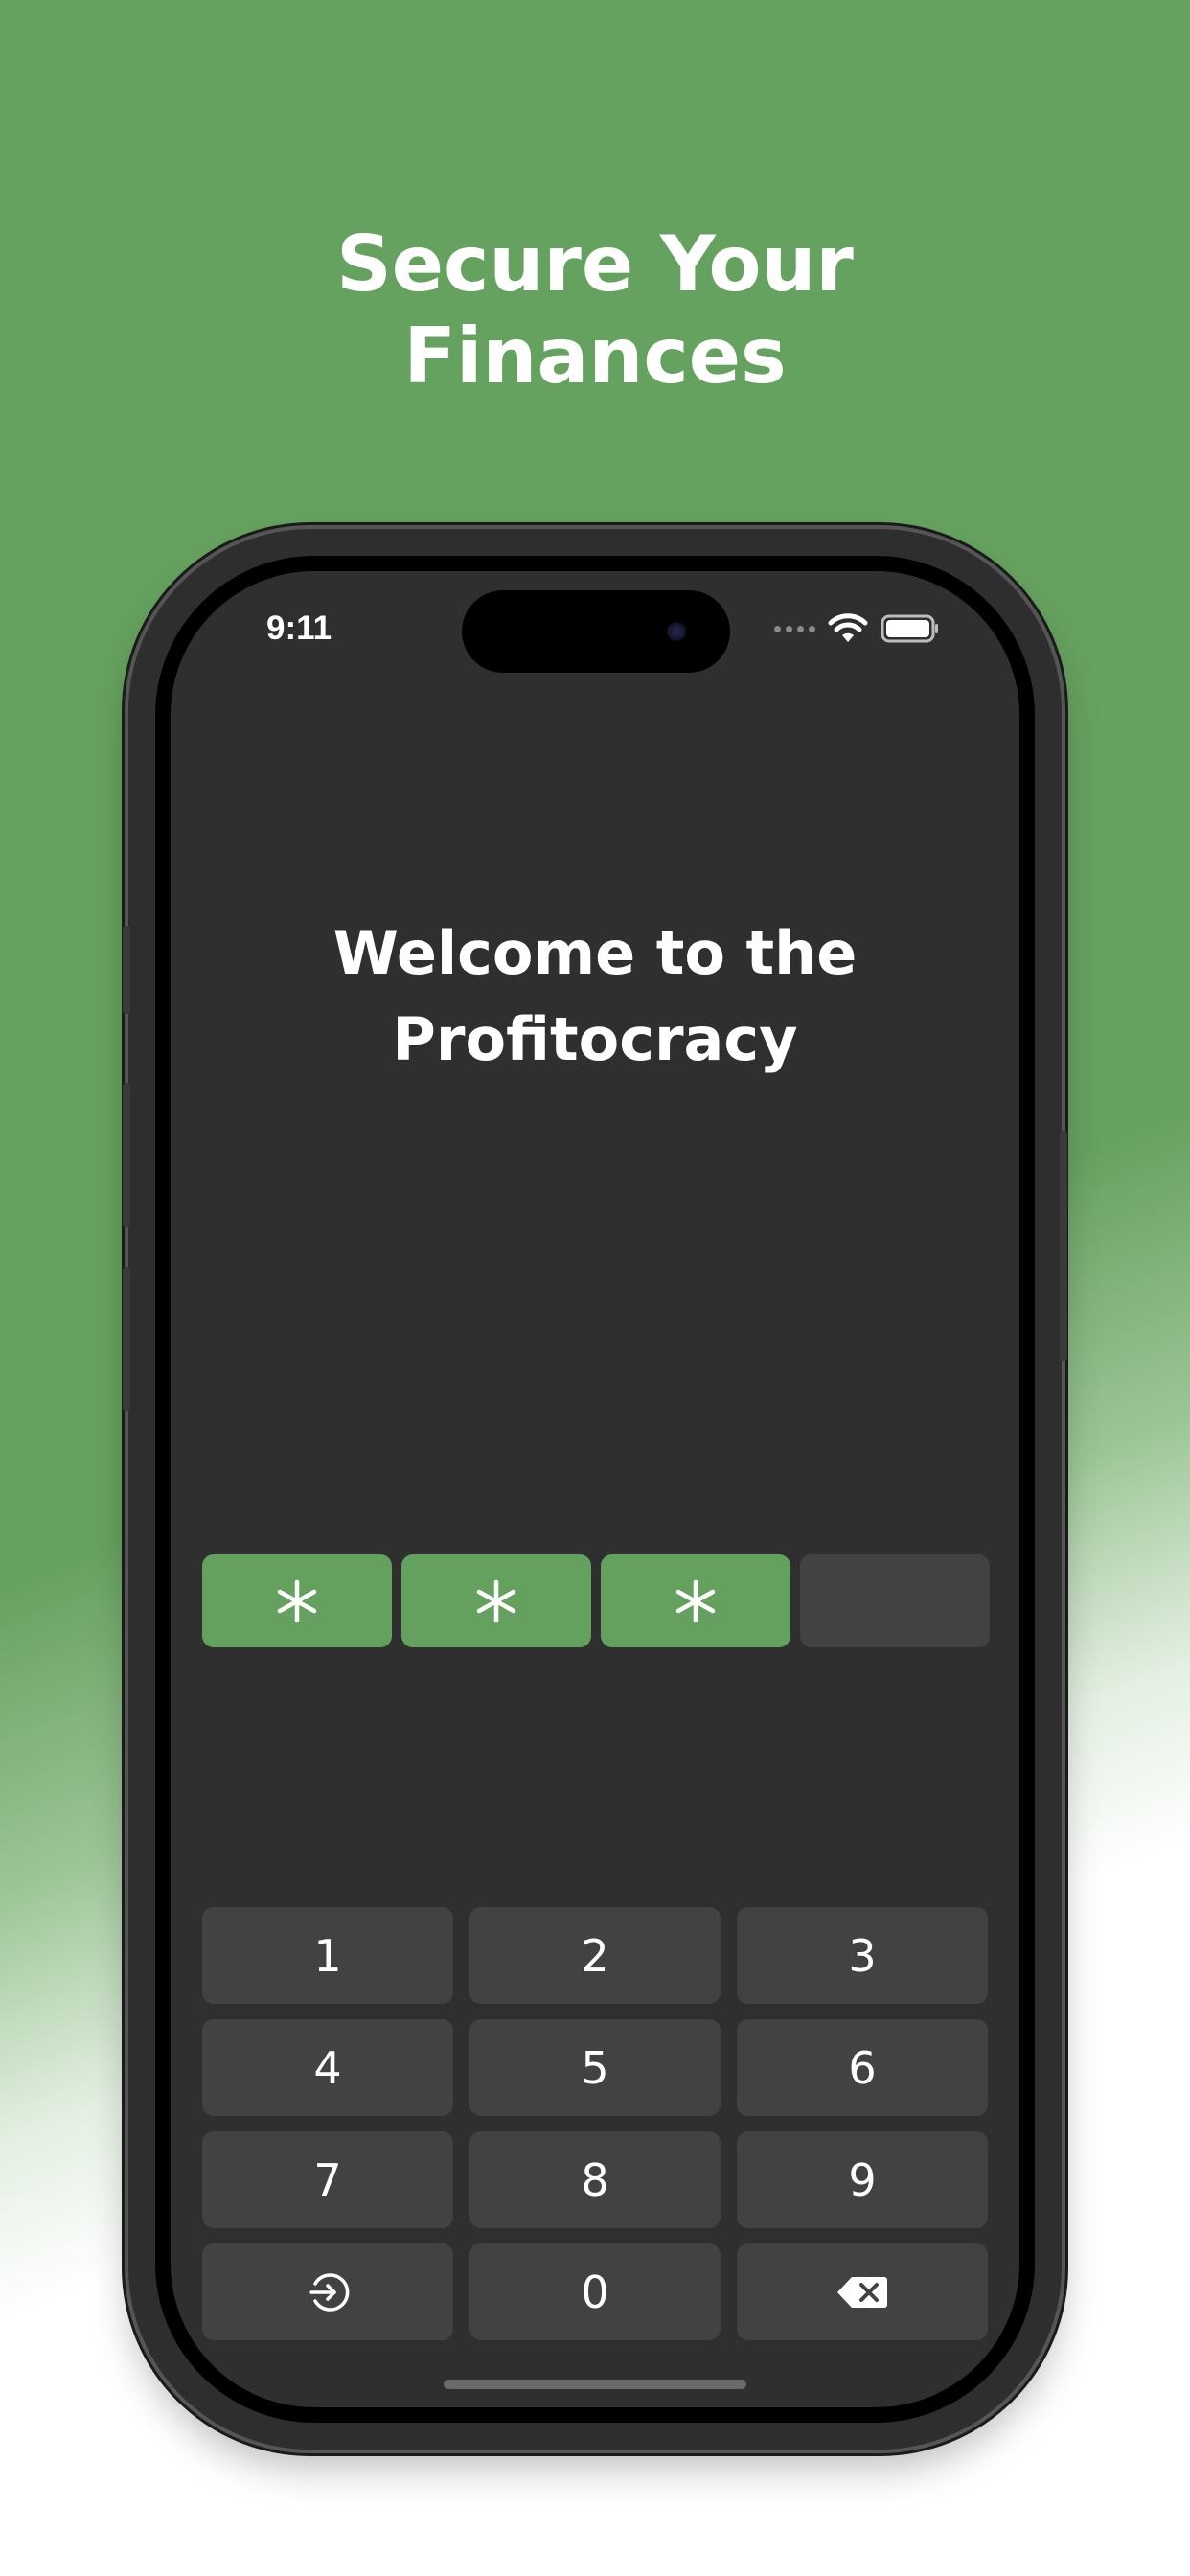 The height and width of the screenshot is (2576, 1190). What do you see at coordinates (863, 2179) in the screenshot?
I see `key-9: 9` at bounding box center [863, 2179].